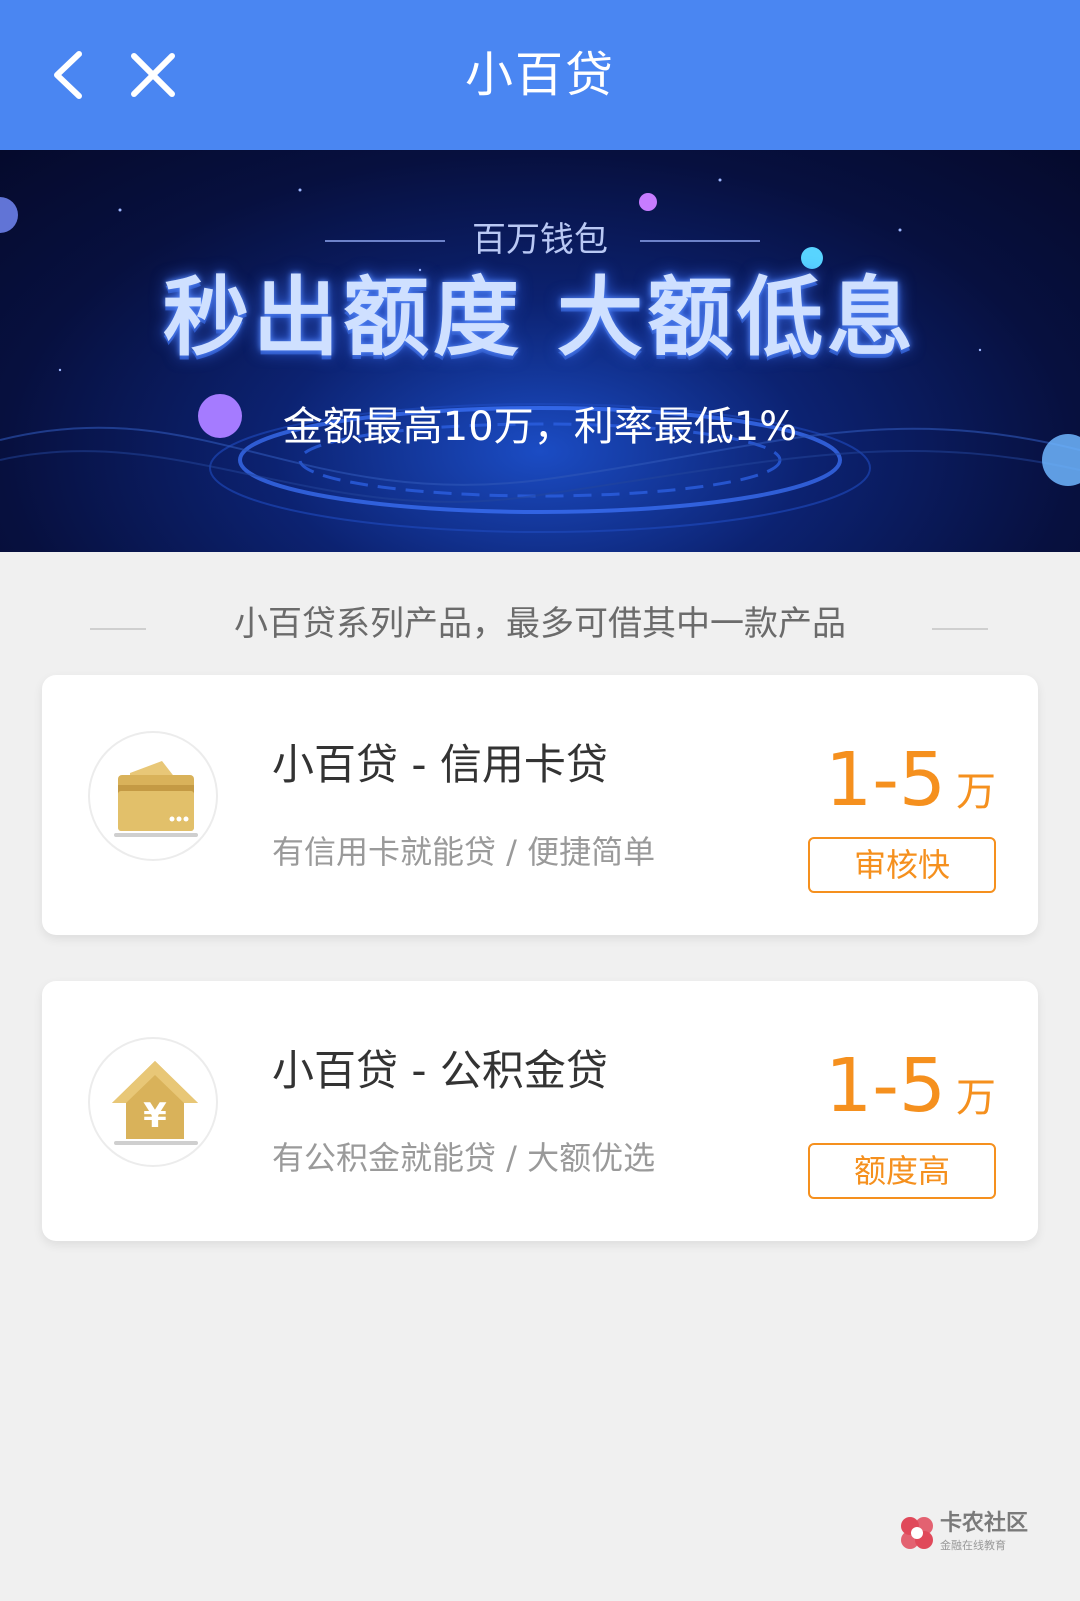  What do you see at coordinates (917, 1533) in the screenshot?
I see `kanong-logo-icon` at bounding box center [917, 1533].